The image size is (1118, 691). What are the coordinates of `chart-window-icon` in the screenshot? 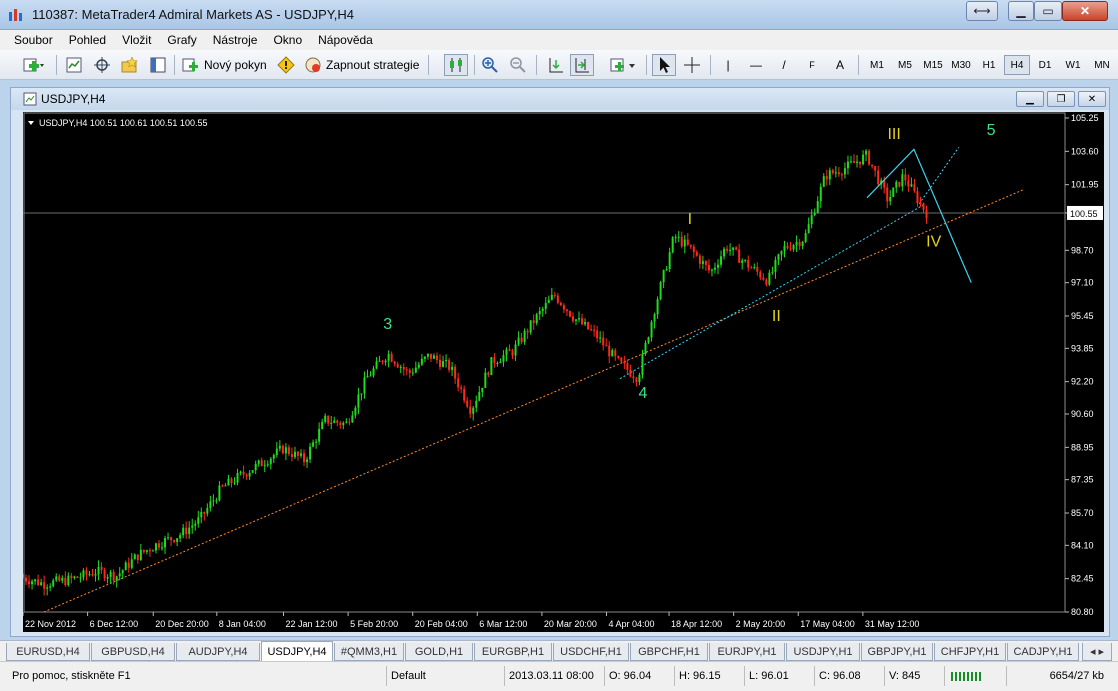 It's located at (30, 99).